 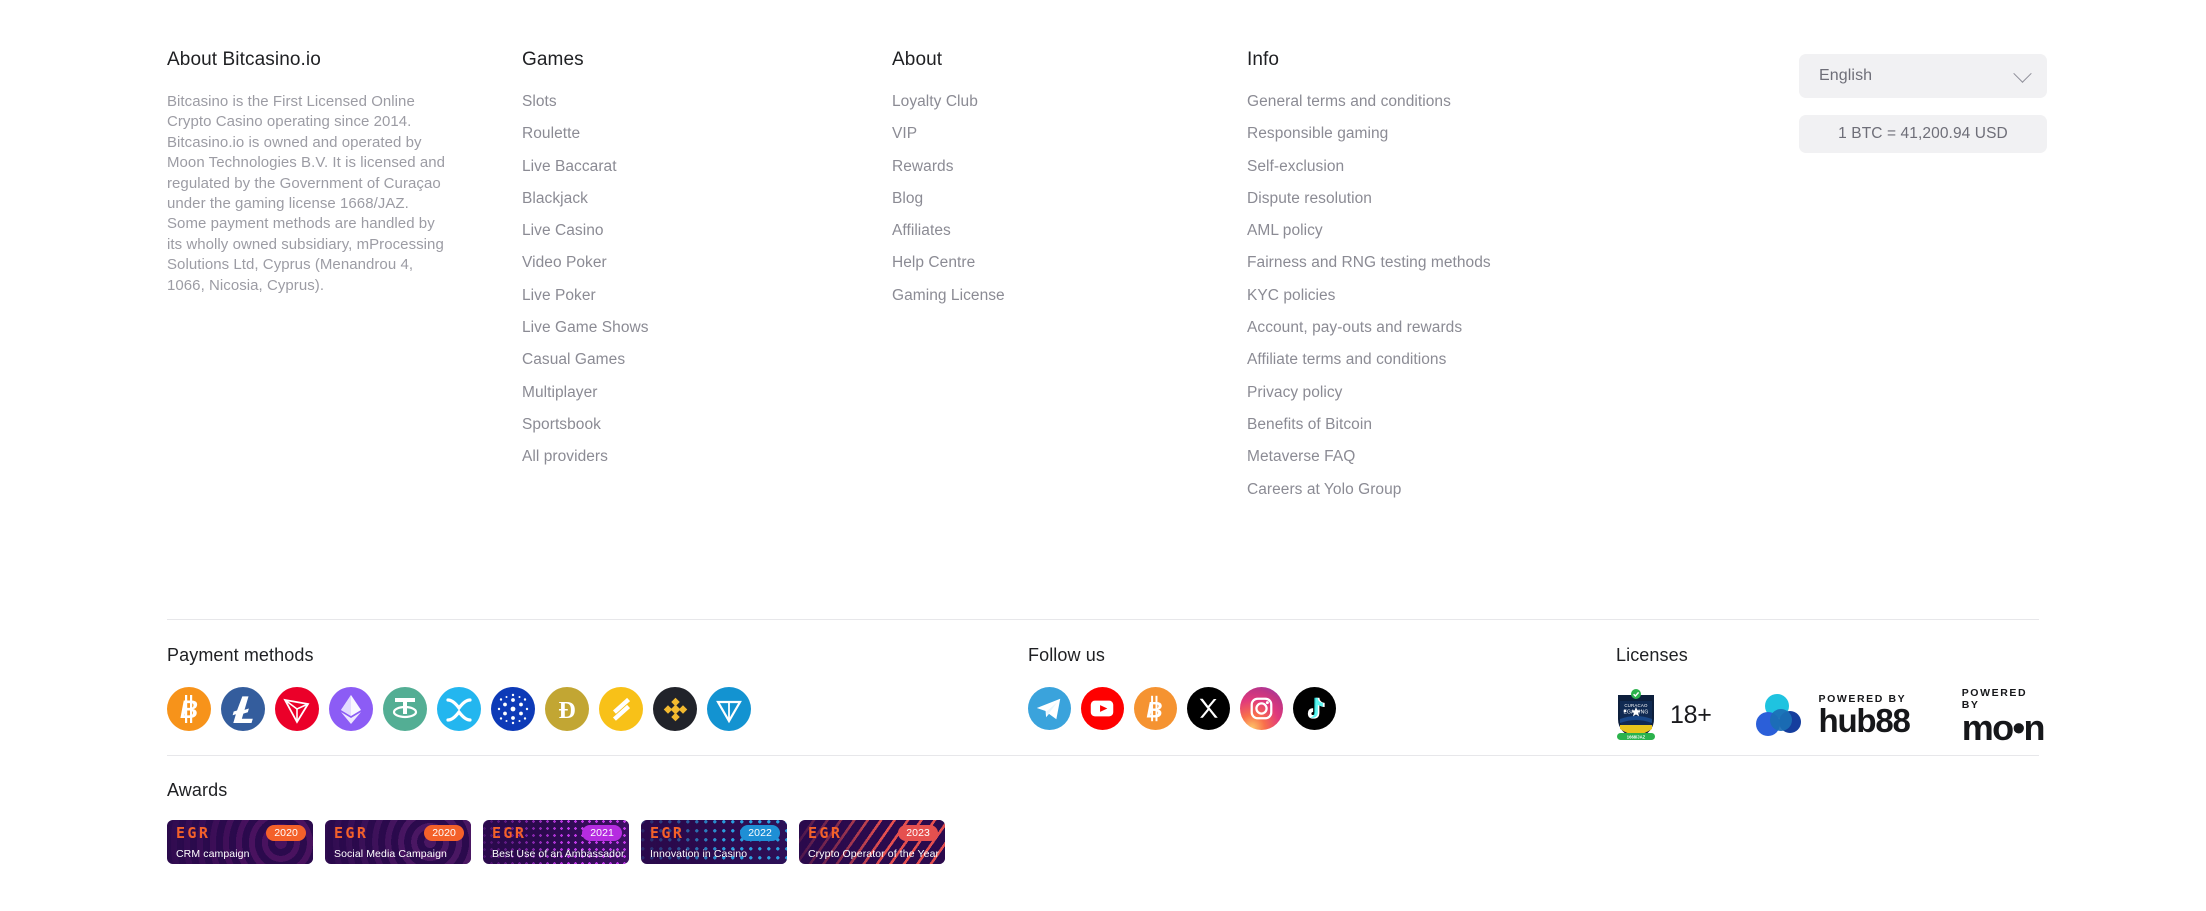 What do you see at coordinates (729, 709) in the screenshot?
I see `toncoin-icon` at bounding box center [729, 709].